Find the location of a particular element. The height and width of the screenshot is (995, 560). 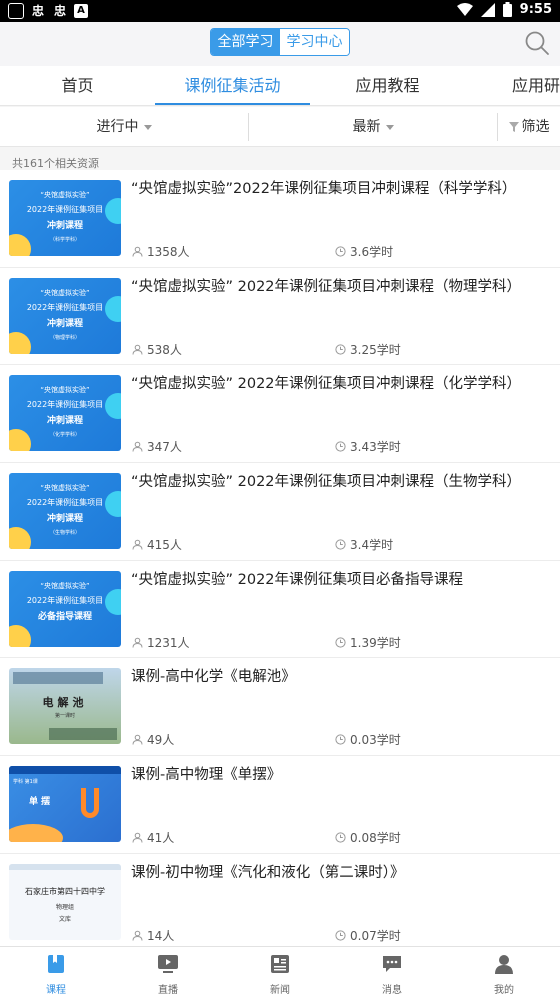

signal-icon is located at coordinates (487, 9).